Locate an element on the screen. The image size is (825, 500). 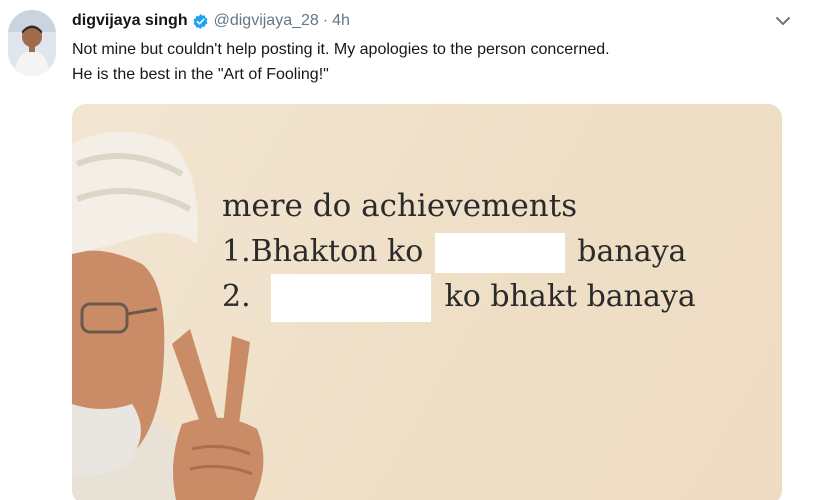
meme-heading: mere do achievements is located at coordinates (400, 206).